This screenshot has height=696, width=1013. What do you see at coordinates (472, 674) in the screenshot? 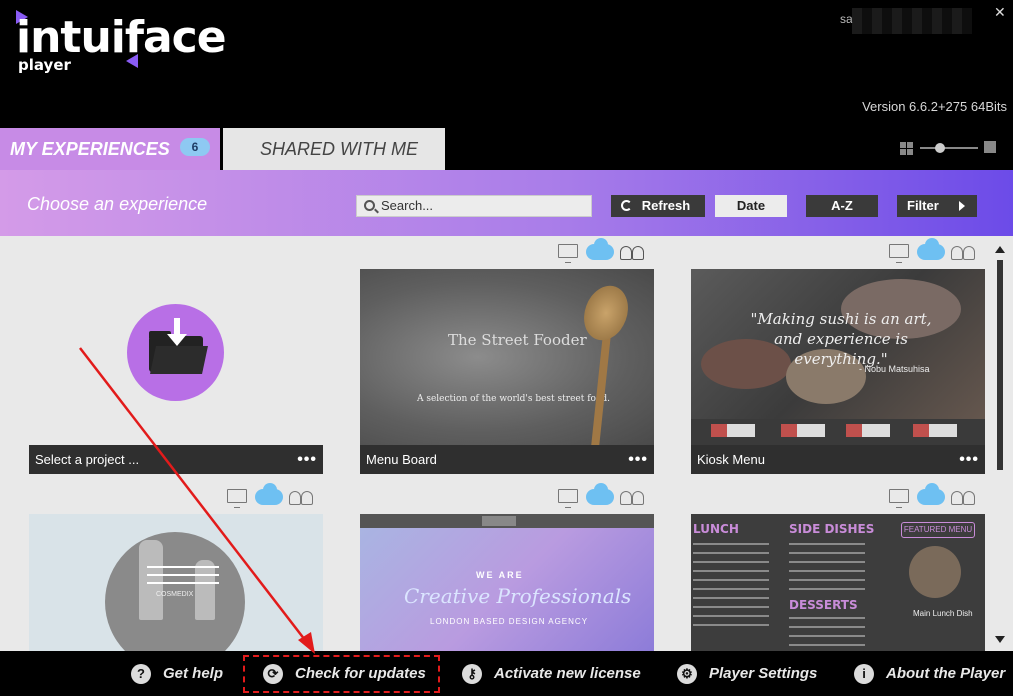
I see `key-icon: ⚷` at bounding box center [472, 674].